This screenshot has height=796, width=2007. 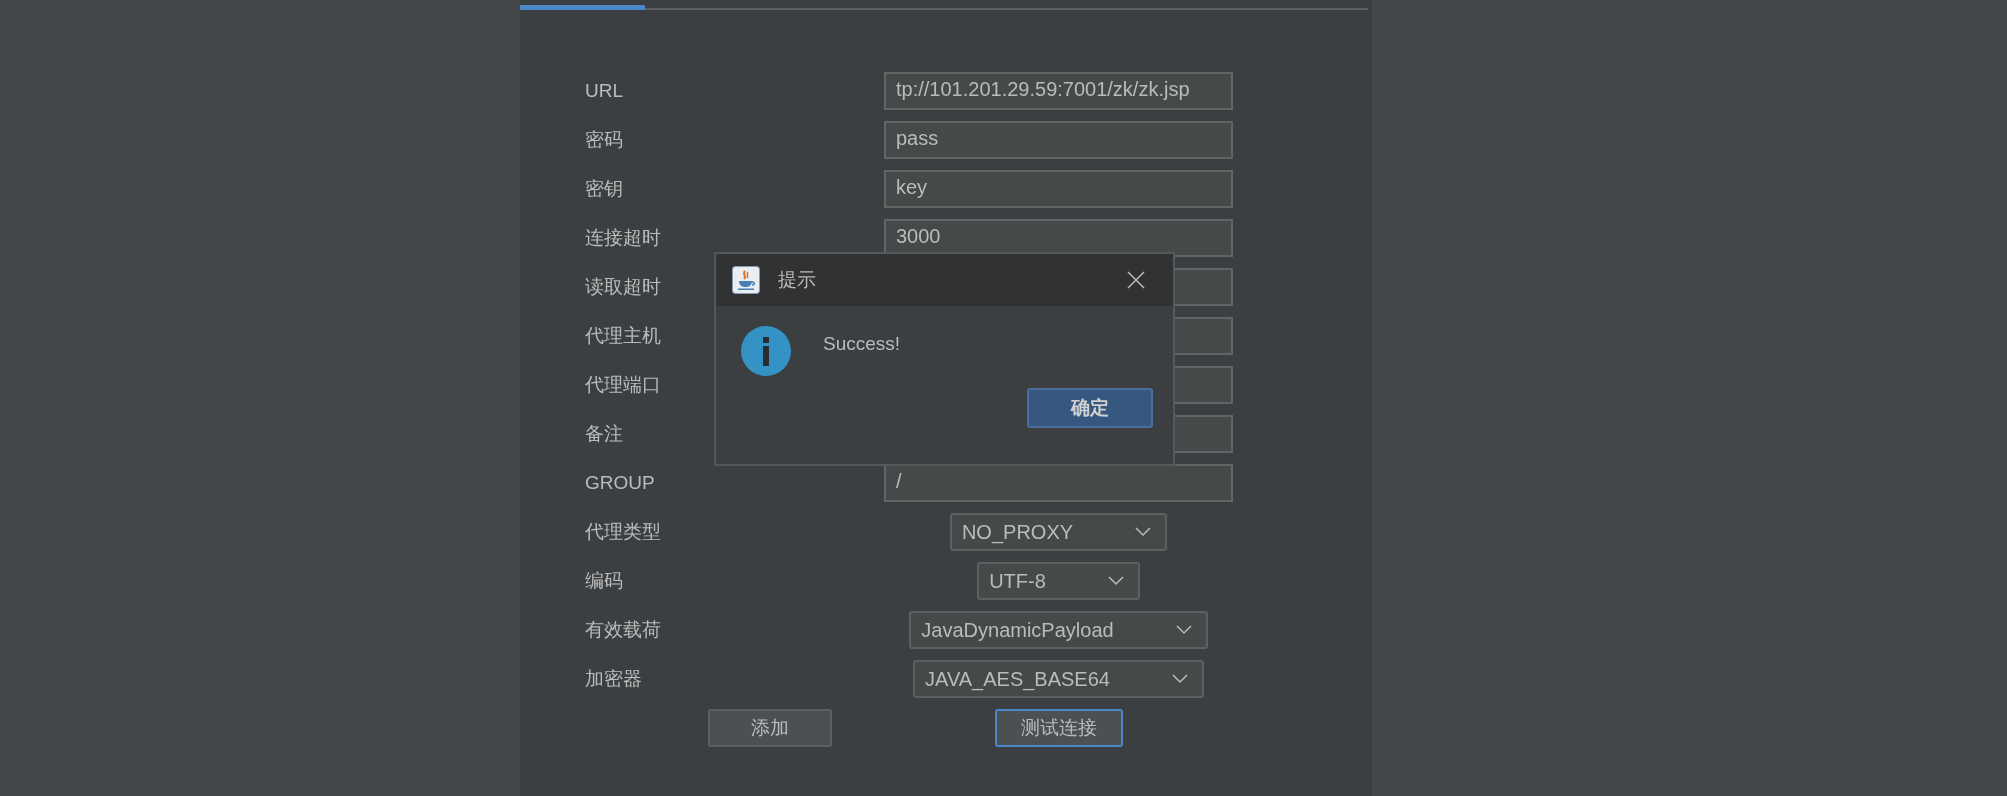 I want to click on coffee-cup-icon, so click(x=746, y=280).